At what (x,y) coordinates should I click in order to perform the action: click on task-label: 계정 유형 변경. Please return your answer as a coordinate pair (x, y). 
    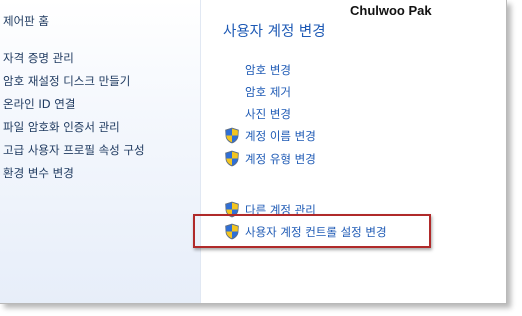
    Looking at the image, I should click on (280, 158).